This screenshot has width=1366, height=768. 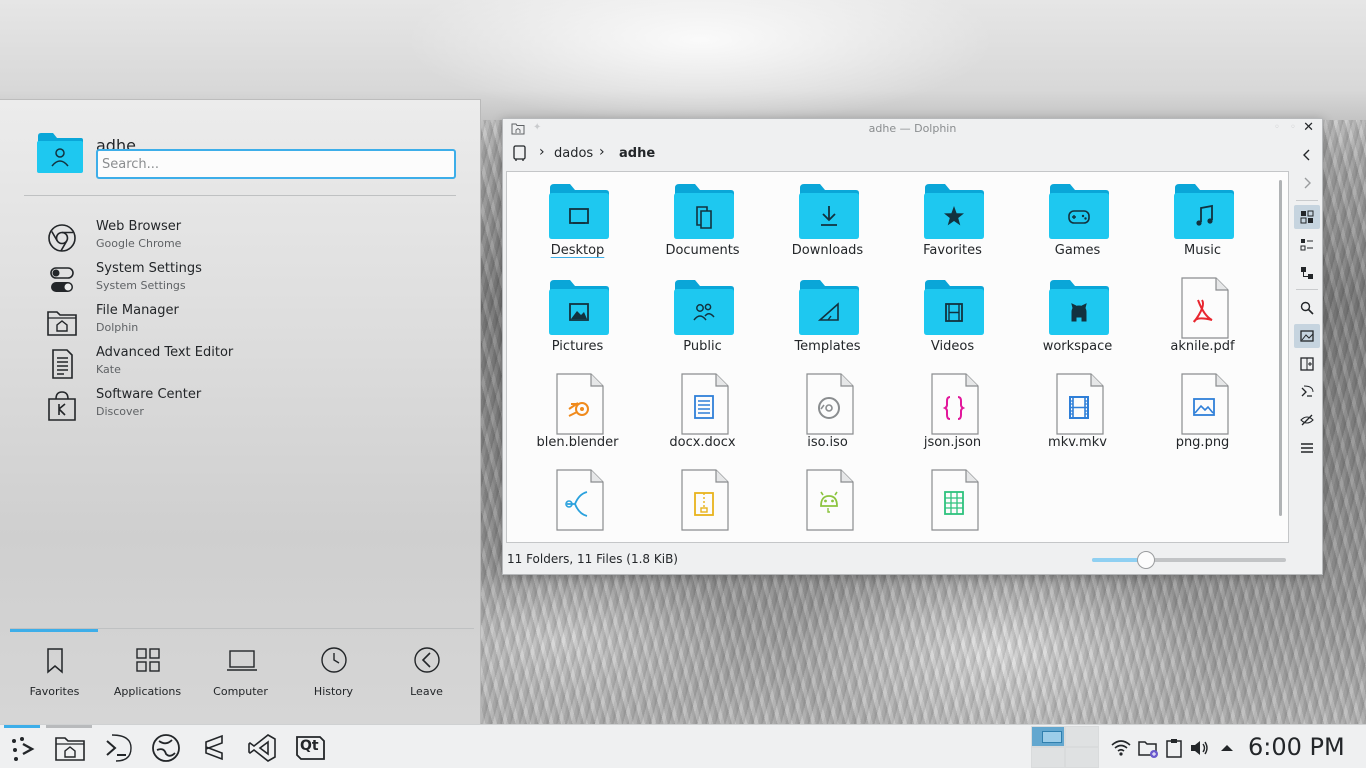 I want to click on grid-icon, so click(x=148, y=660).